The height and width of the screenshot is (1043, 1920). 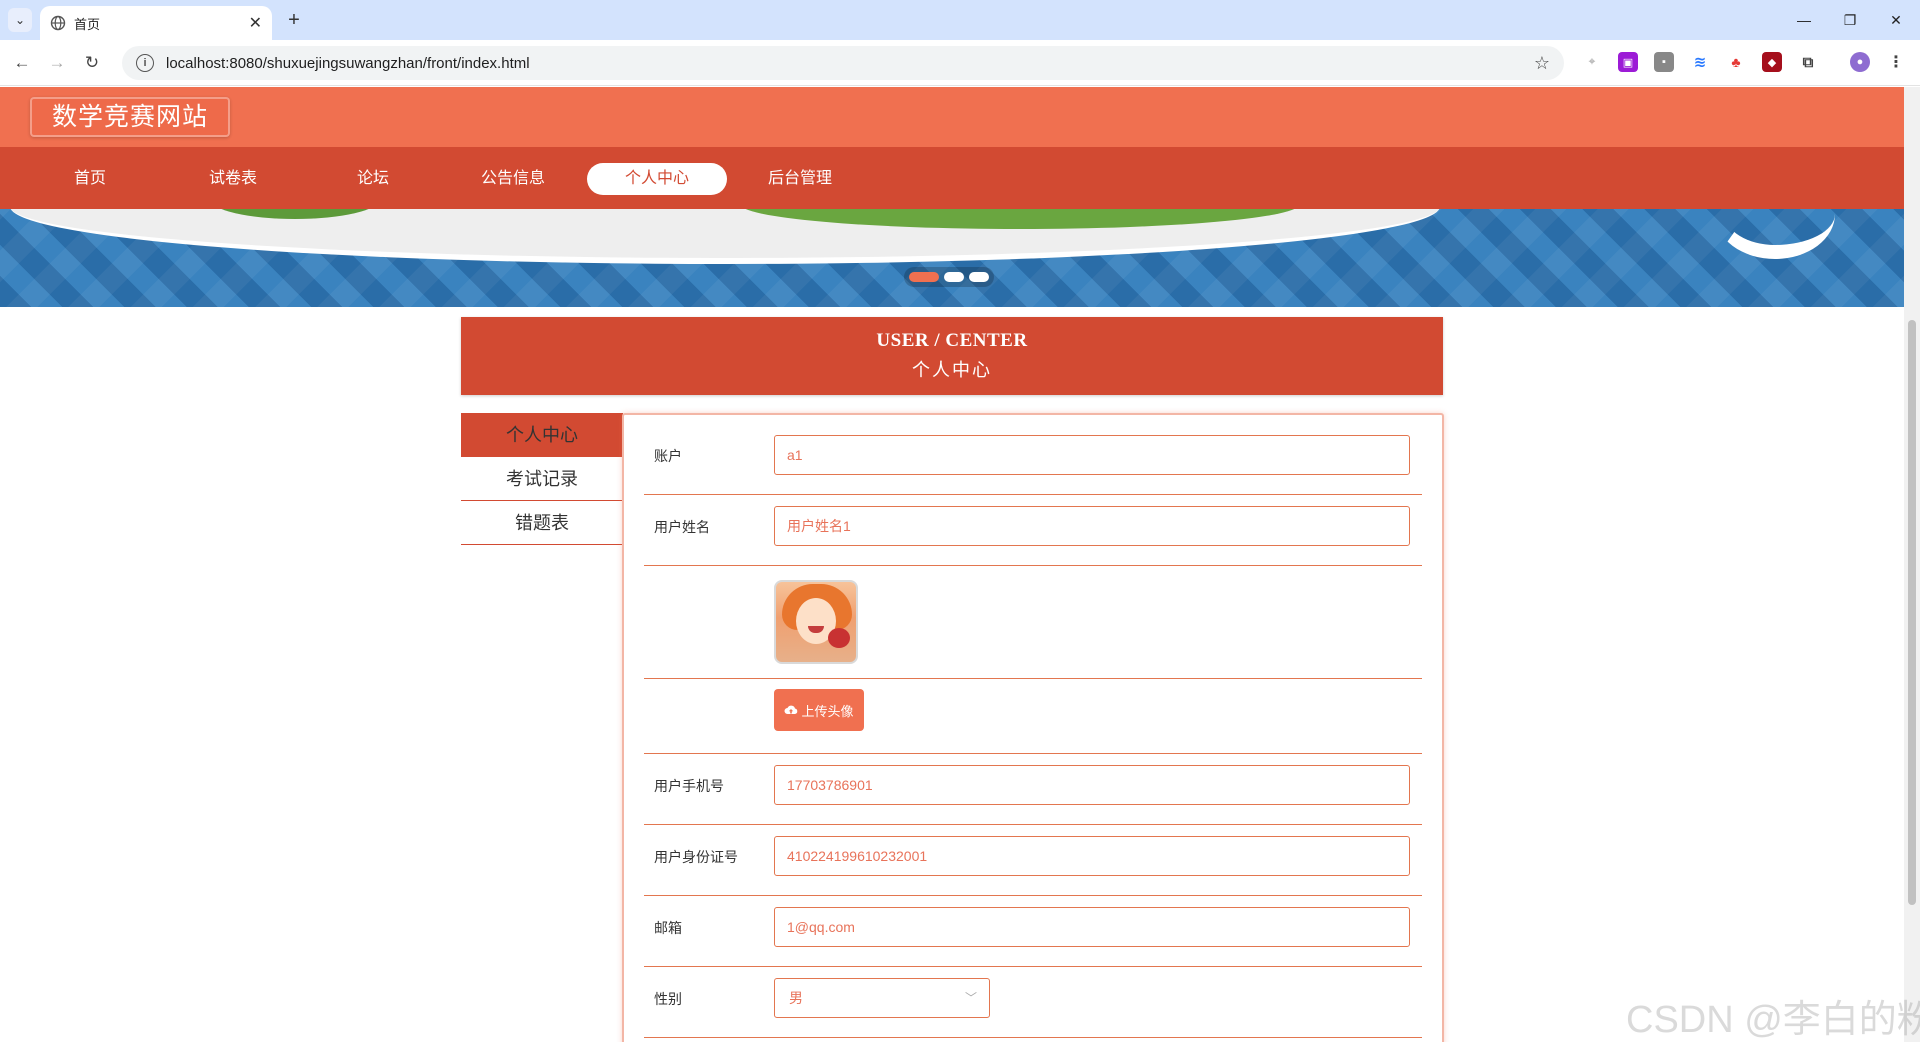 What do you see at coordinates (92, 63) in the screenshot?
I see `reload-icon: ↻` at bounding box center [92, 63].